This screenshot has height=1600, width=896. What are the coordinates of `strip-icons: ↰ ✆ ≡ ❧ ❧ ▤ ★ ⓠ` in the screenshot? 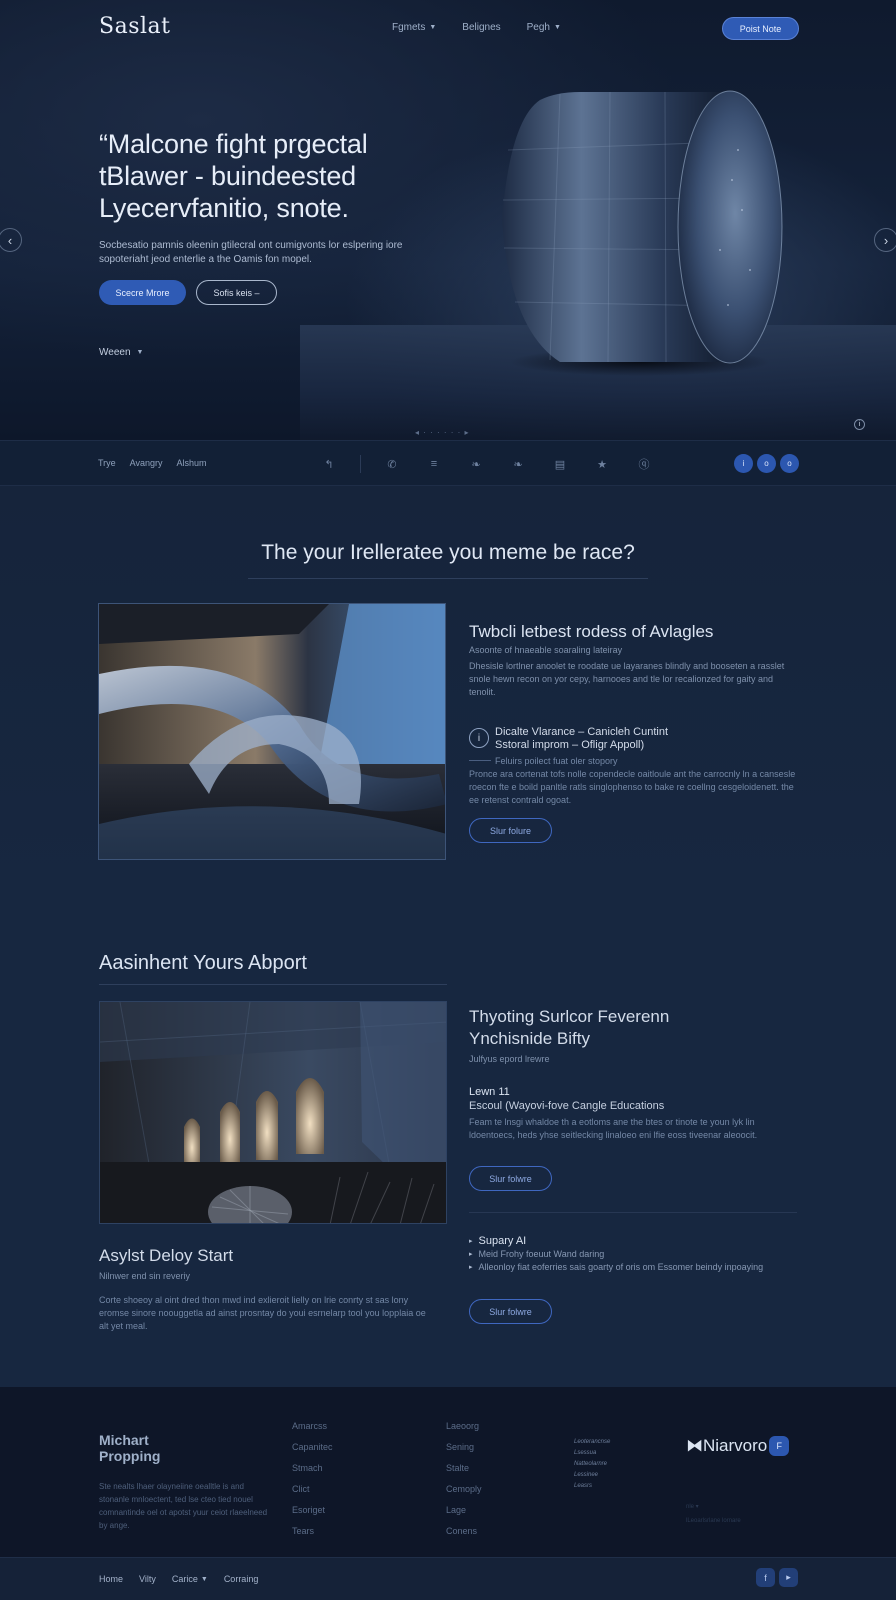 It's located at (486, 464).